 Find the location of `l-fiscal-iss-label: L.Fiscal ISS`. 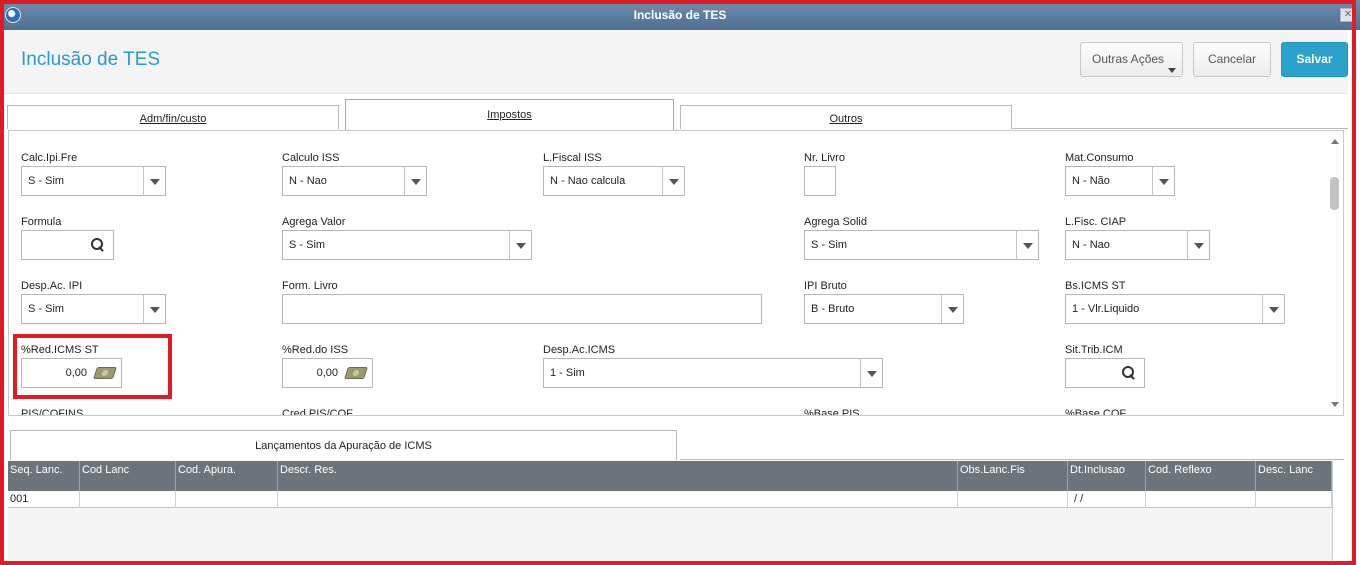

l-fiscal-iss-label: L.Fiscal ISS is located at coordinates (572, 158).